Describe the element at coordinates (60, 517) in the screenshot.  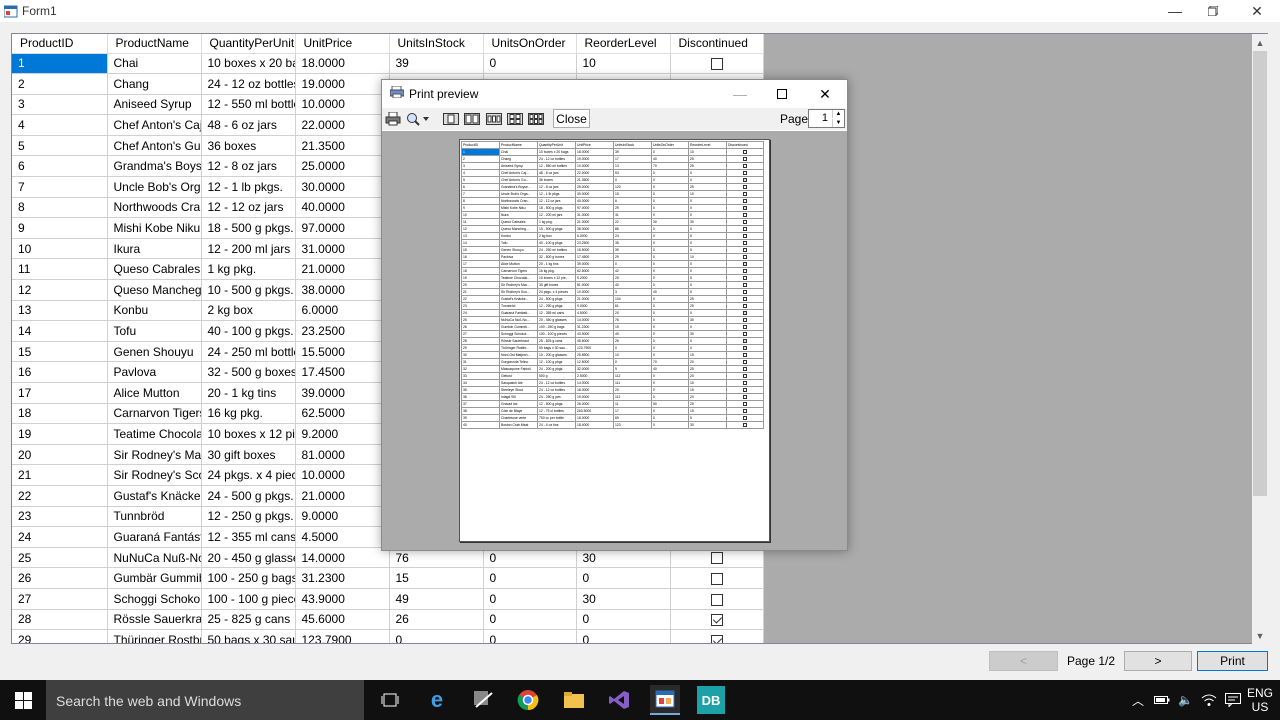
I see `grid-cell: 23` at that location.